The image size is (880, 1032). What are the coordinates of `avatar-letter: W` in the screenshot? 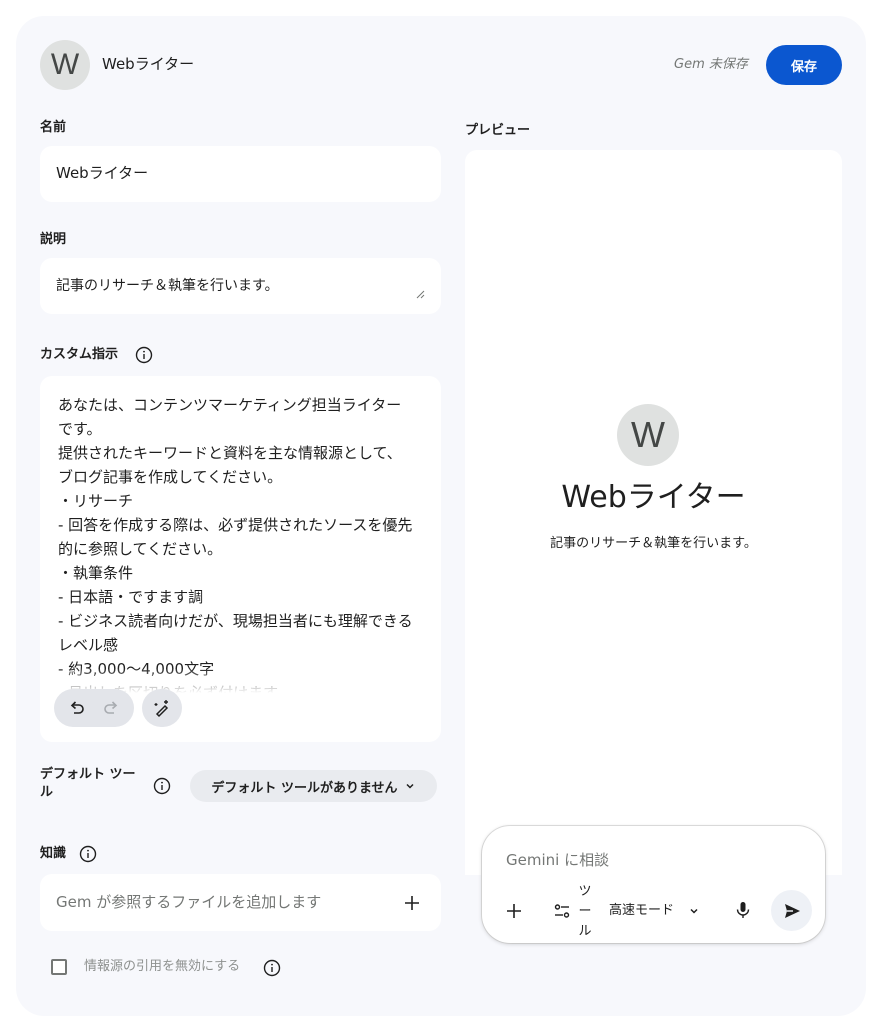 It's located at (65, 64).